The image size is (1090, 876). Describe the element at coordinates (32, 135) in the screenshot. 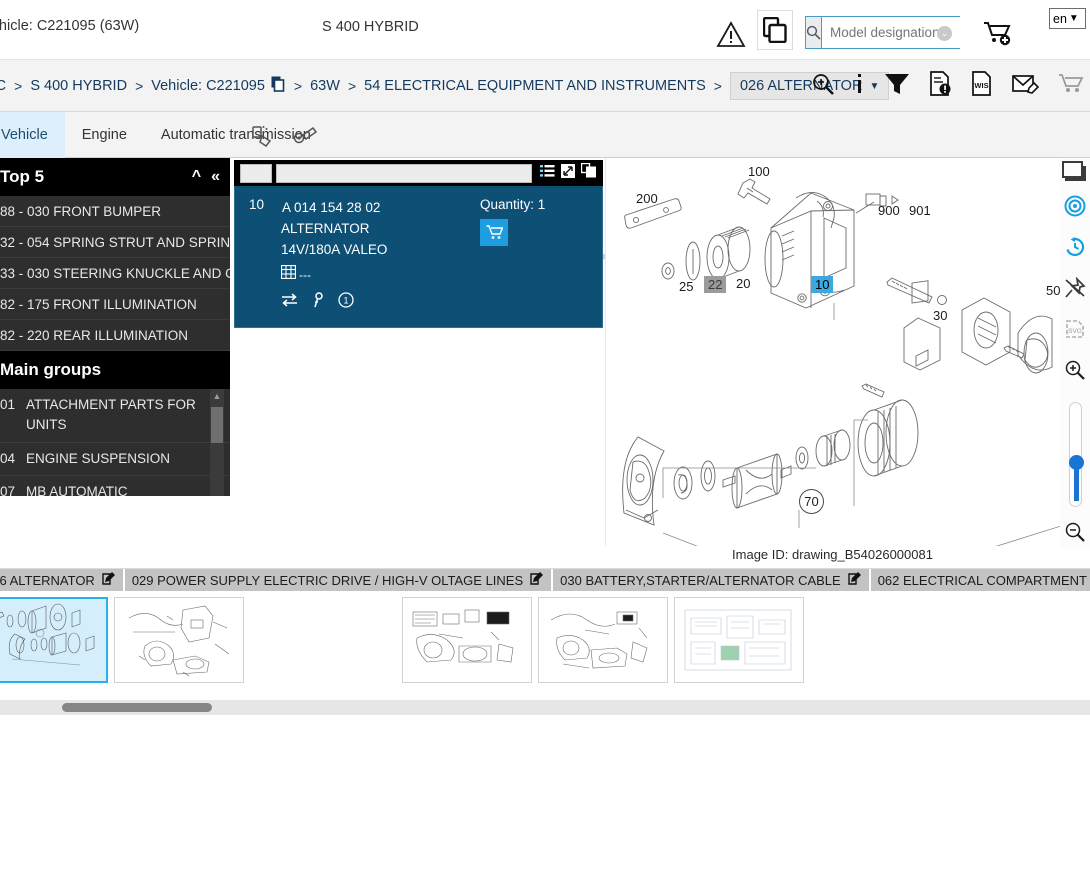

I see `tab-vehicle: Vehicle` at that location.